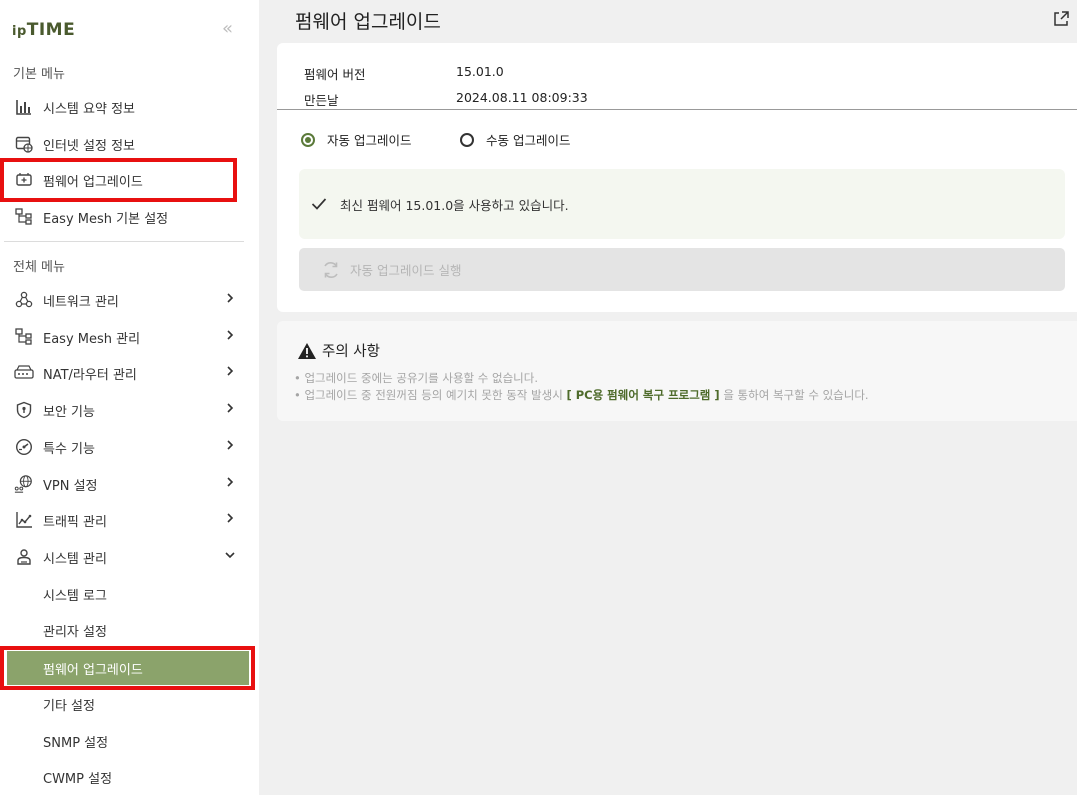 The width and height of the screenshot is (1077, 795). What do you see at coordinates (125, 410) in the screenshot?
I see `sidebar-item-security: 보안 기능` at bounding box center [125, 410].